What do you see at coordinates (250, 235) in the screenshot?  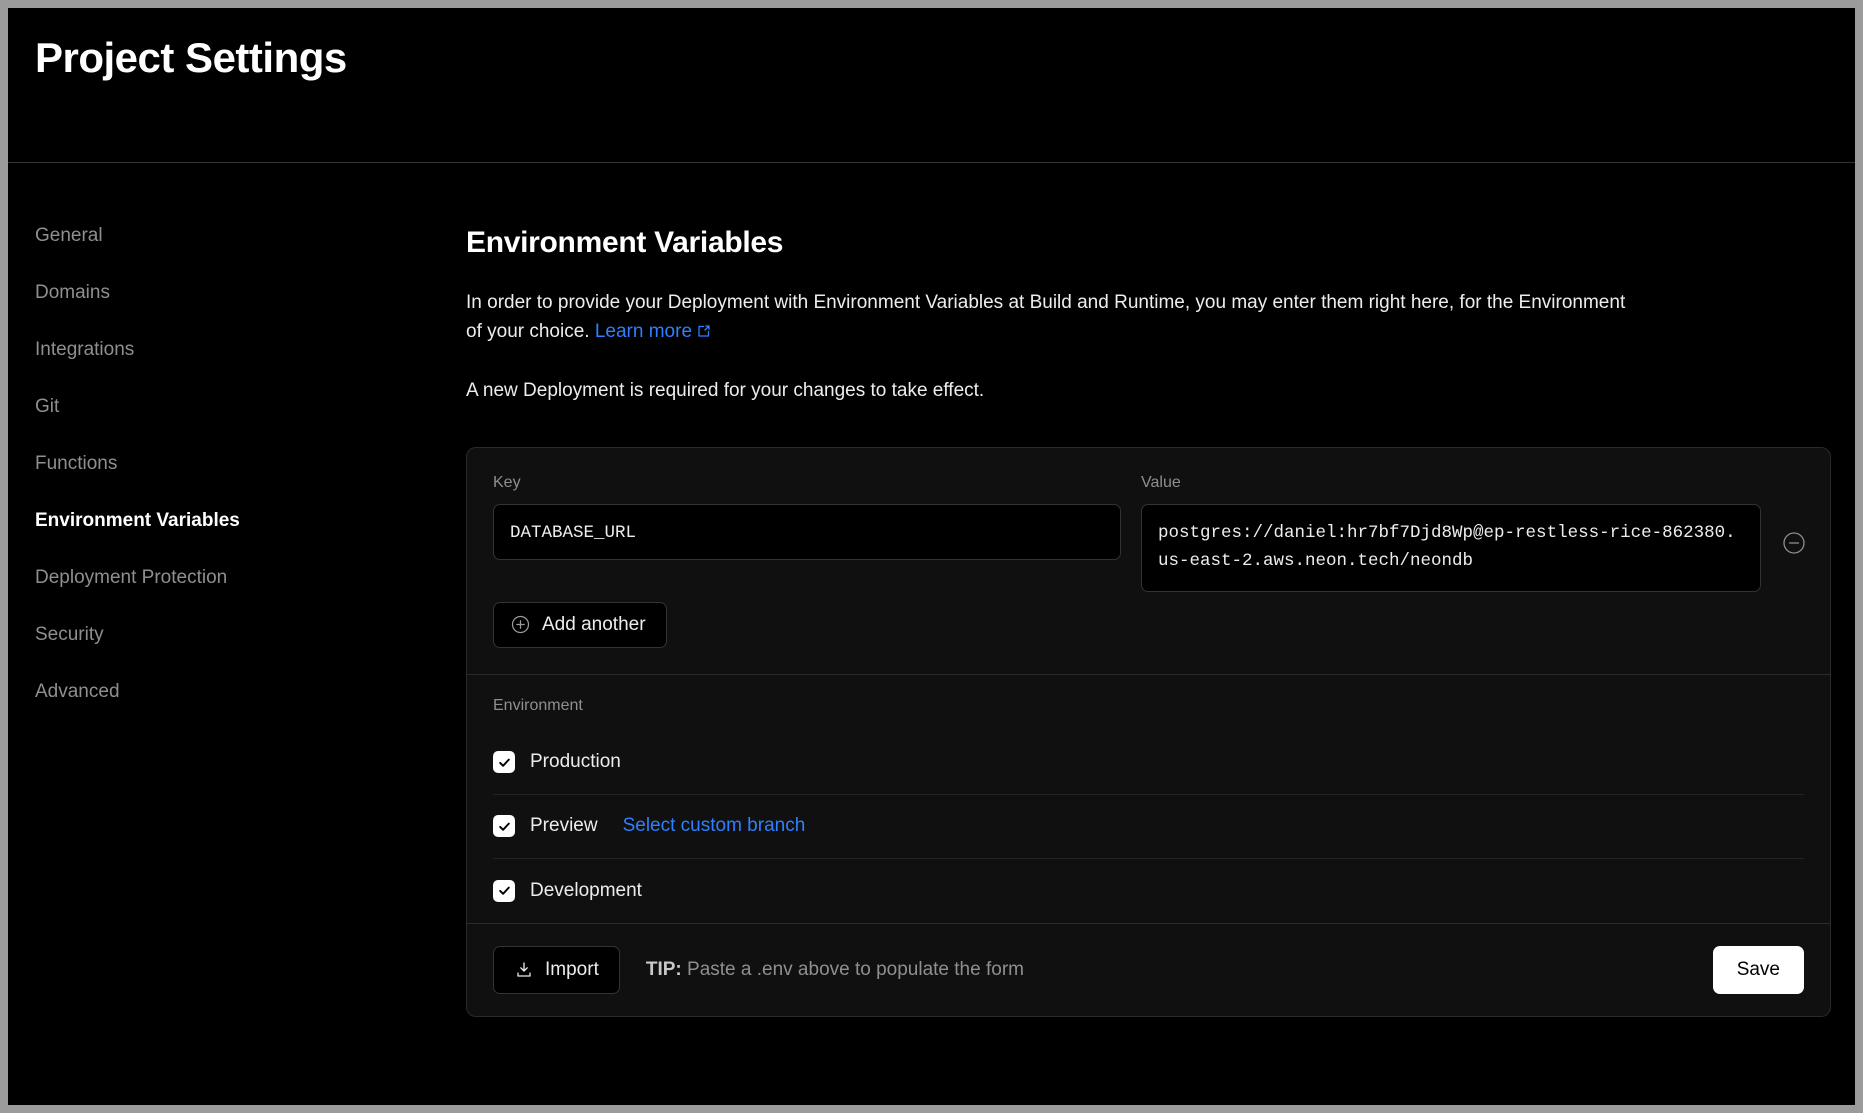 I see `sidebar-item-general: General` at bounding box center [250, 235].